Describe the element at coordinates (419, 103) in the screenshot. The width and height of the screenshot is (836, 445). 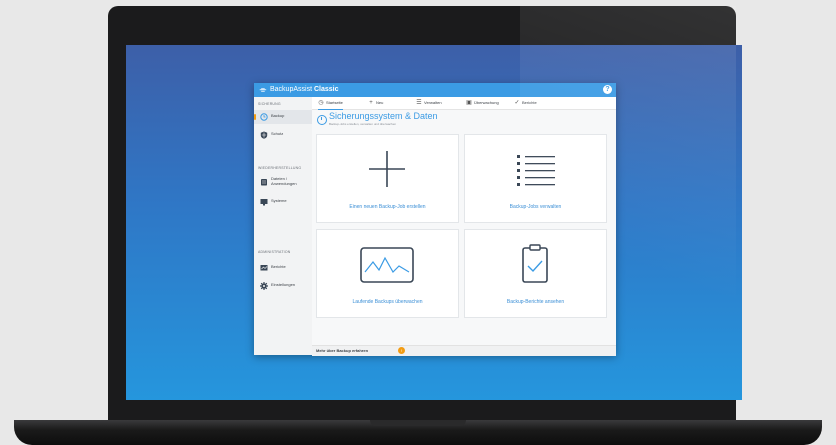
I see `list-icon: ☰` at that location.